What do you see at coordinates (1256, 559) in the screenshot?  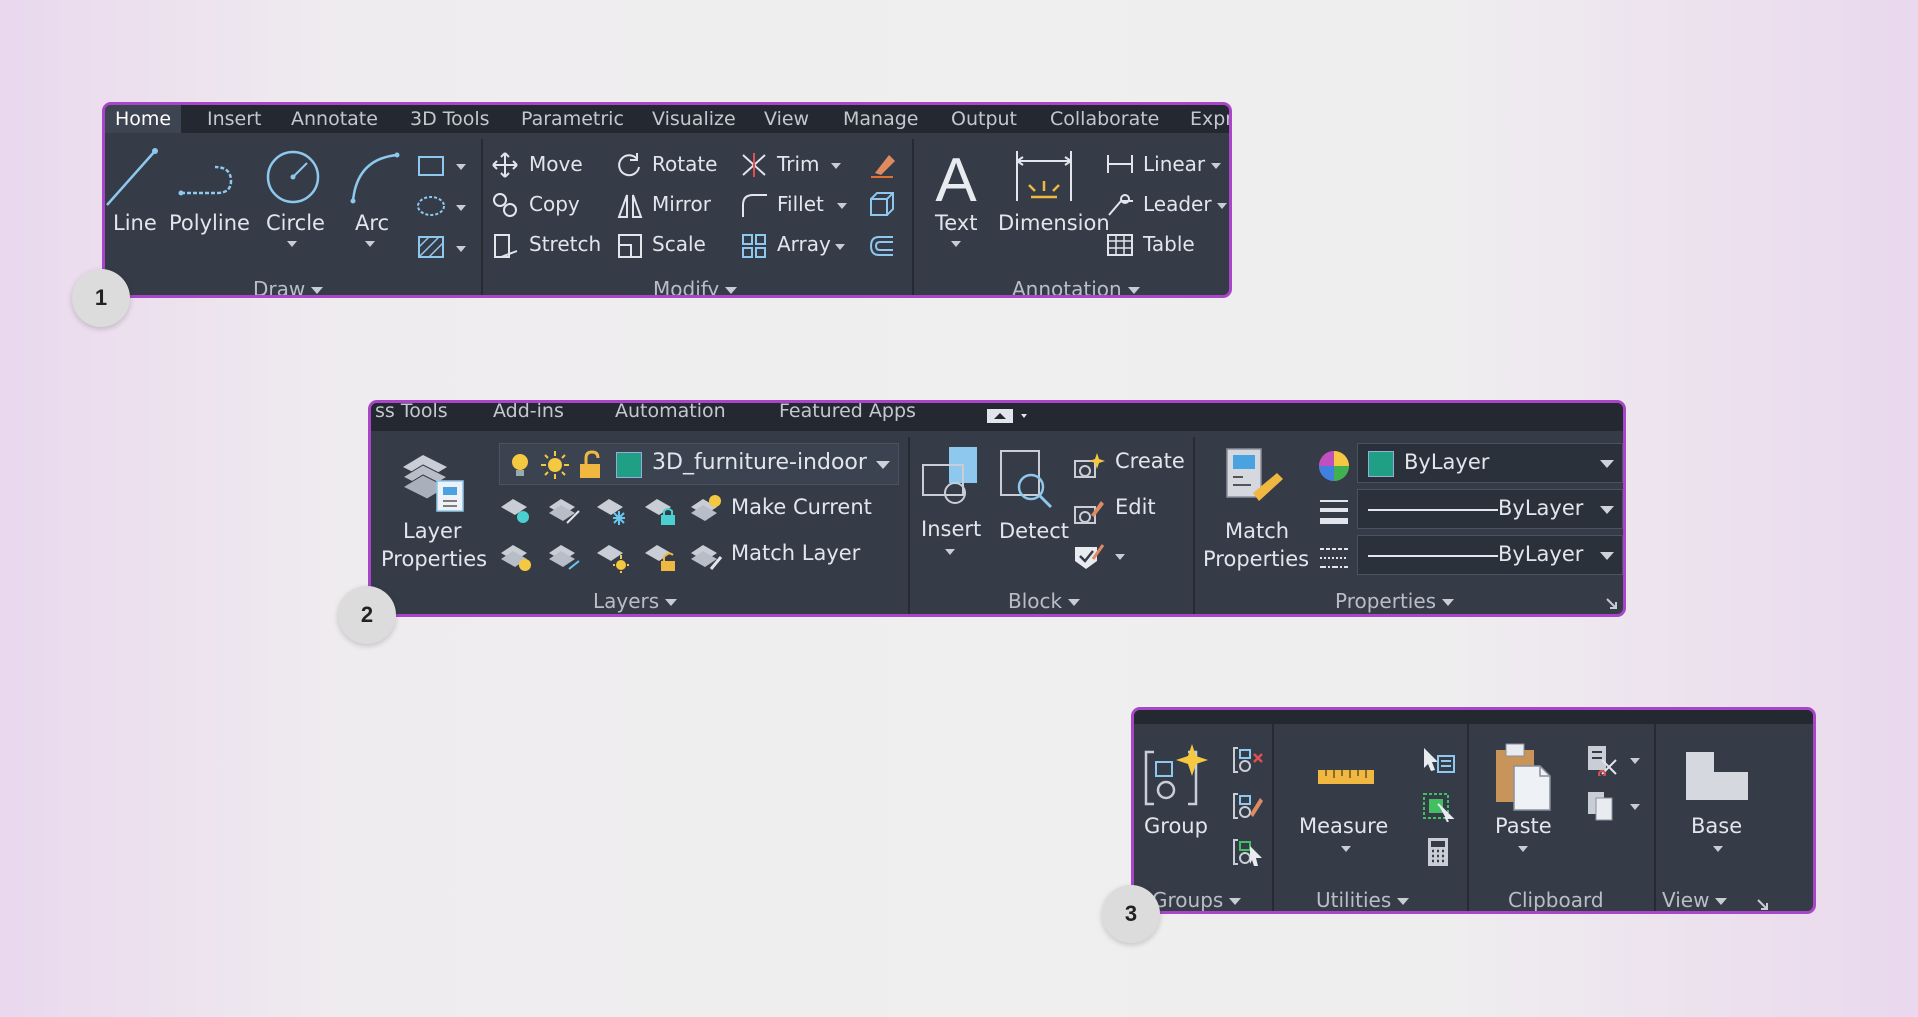 I see `match-properties-button-line2: Properties` at bounding box center [1256, 559].